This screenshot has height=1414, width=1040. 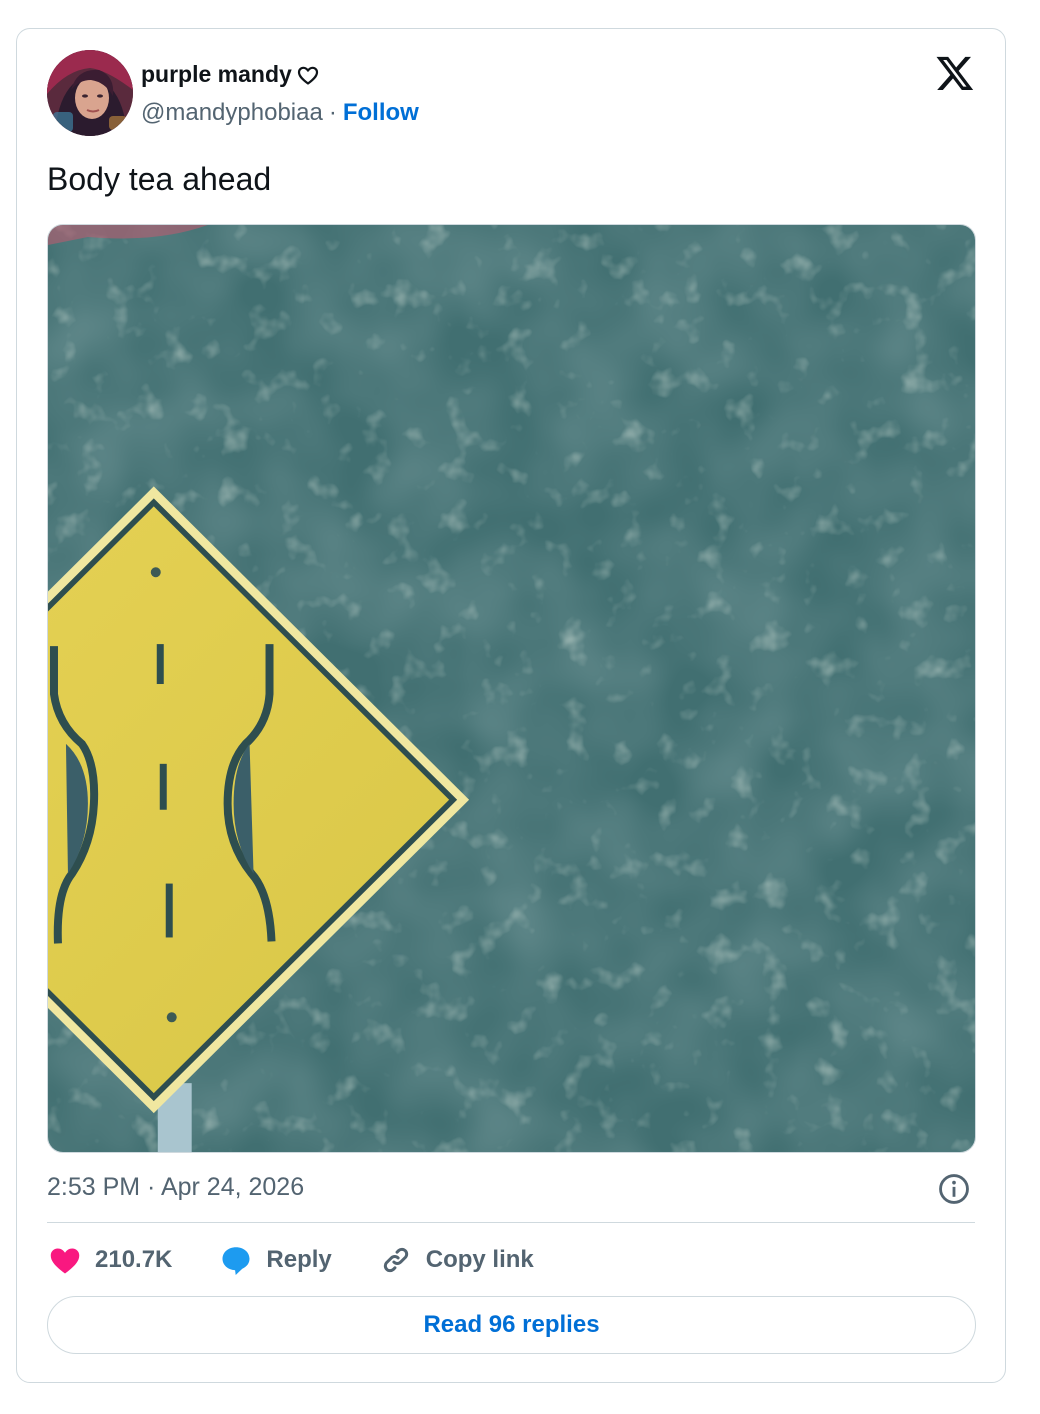 What do you see at coordinates (159, 179) in the screenshot?
I see `tweet-text: Body tea ahead` at bounding box center [159, 179].